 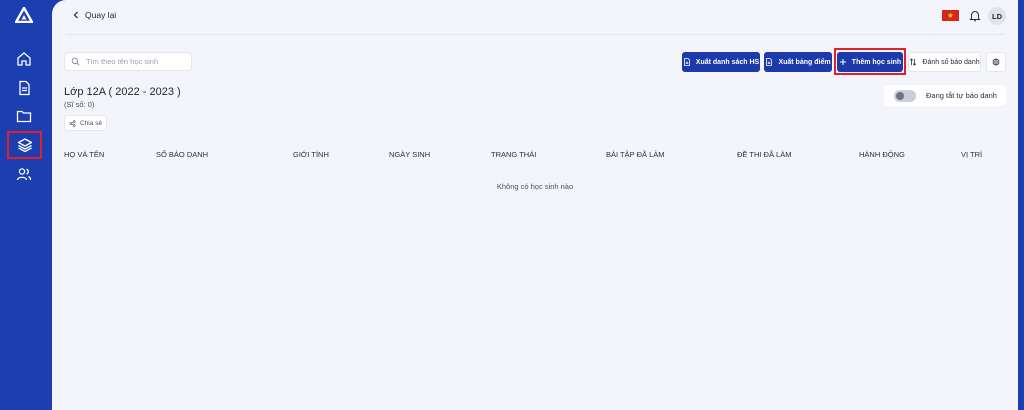 What do you see at coordinates (101, 15) in the screenshot?
I see `back-label: Quay lại` at bounding box center [101, 15].